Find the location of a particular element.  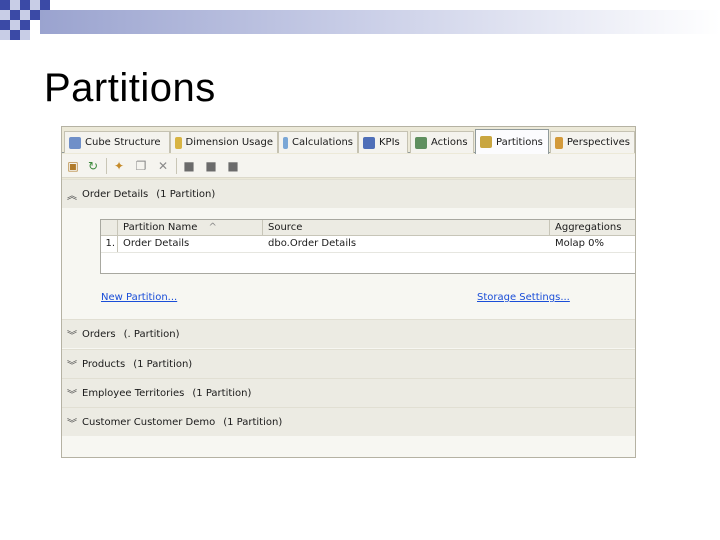

group-name: Orders is located at coordinates (99, 334).